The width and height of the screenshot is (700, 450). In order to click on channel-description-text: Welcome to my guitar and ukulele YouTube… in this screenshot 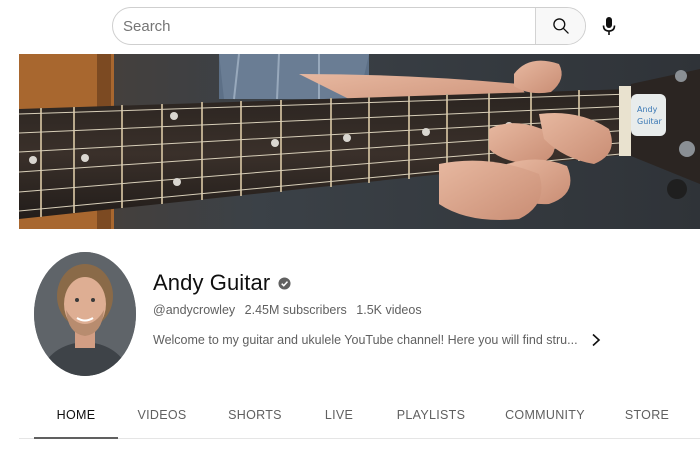, I will do `click(365, 340)`.